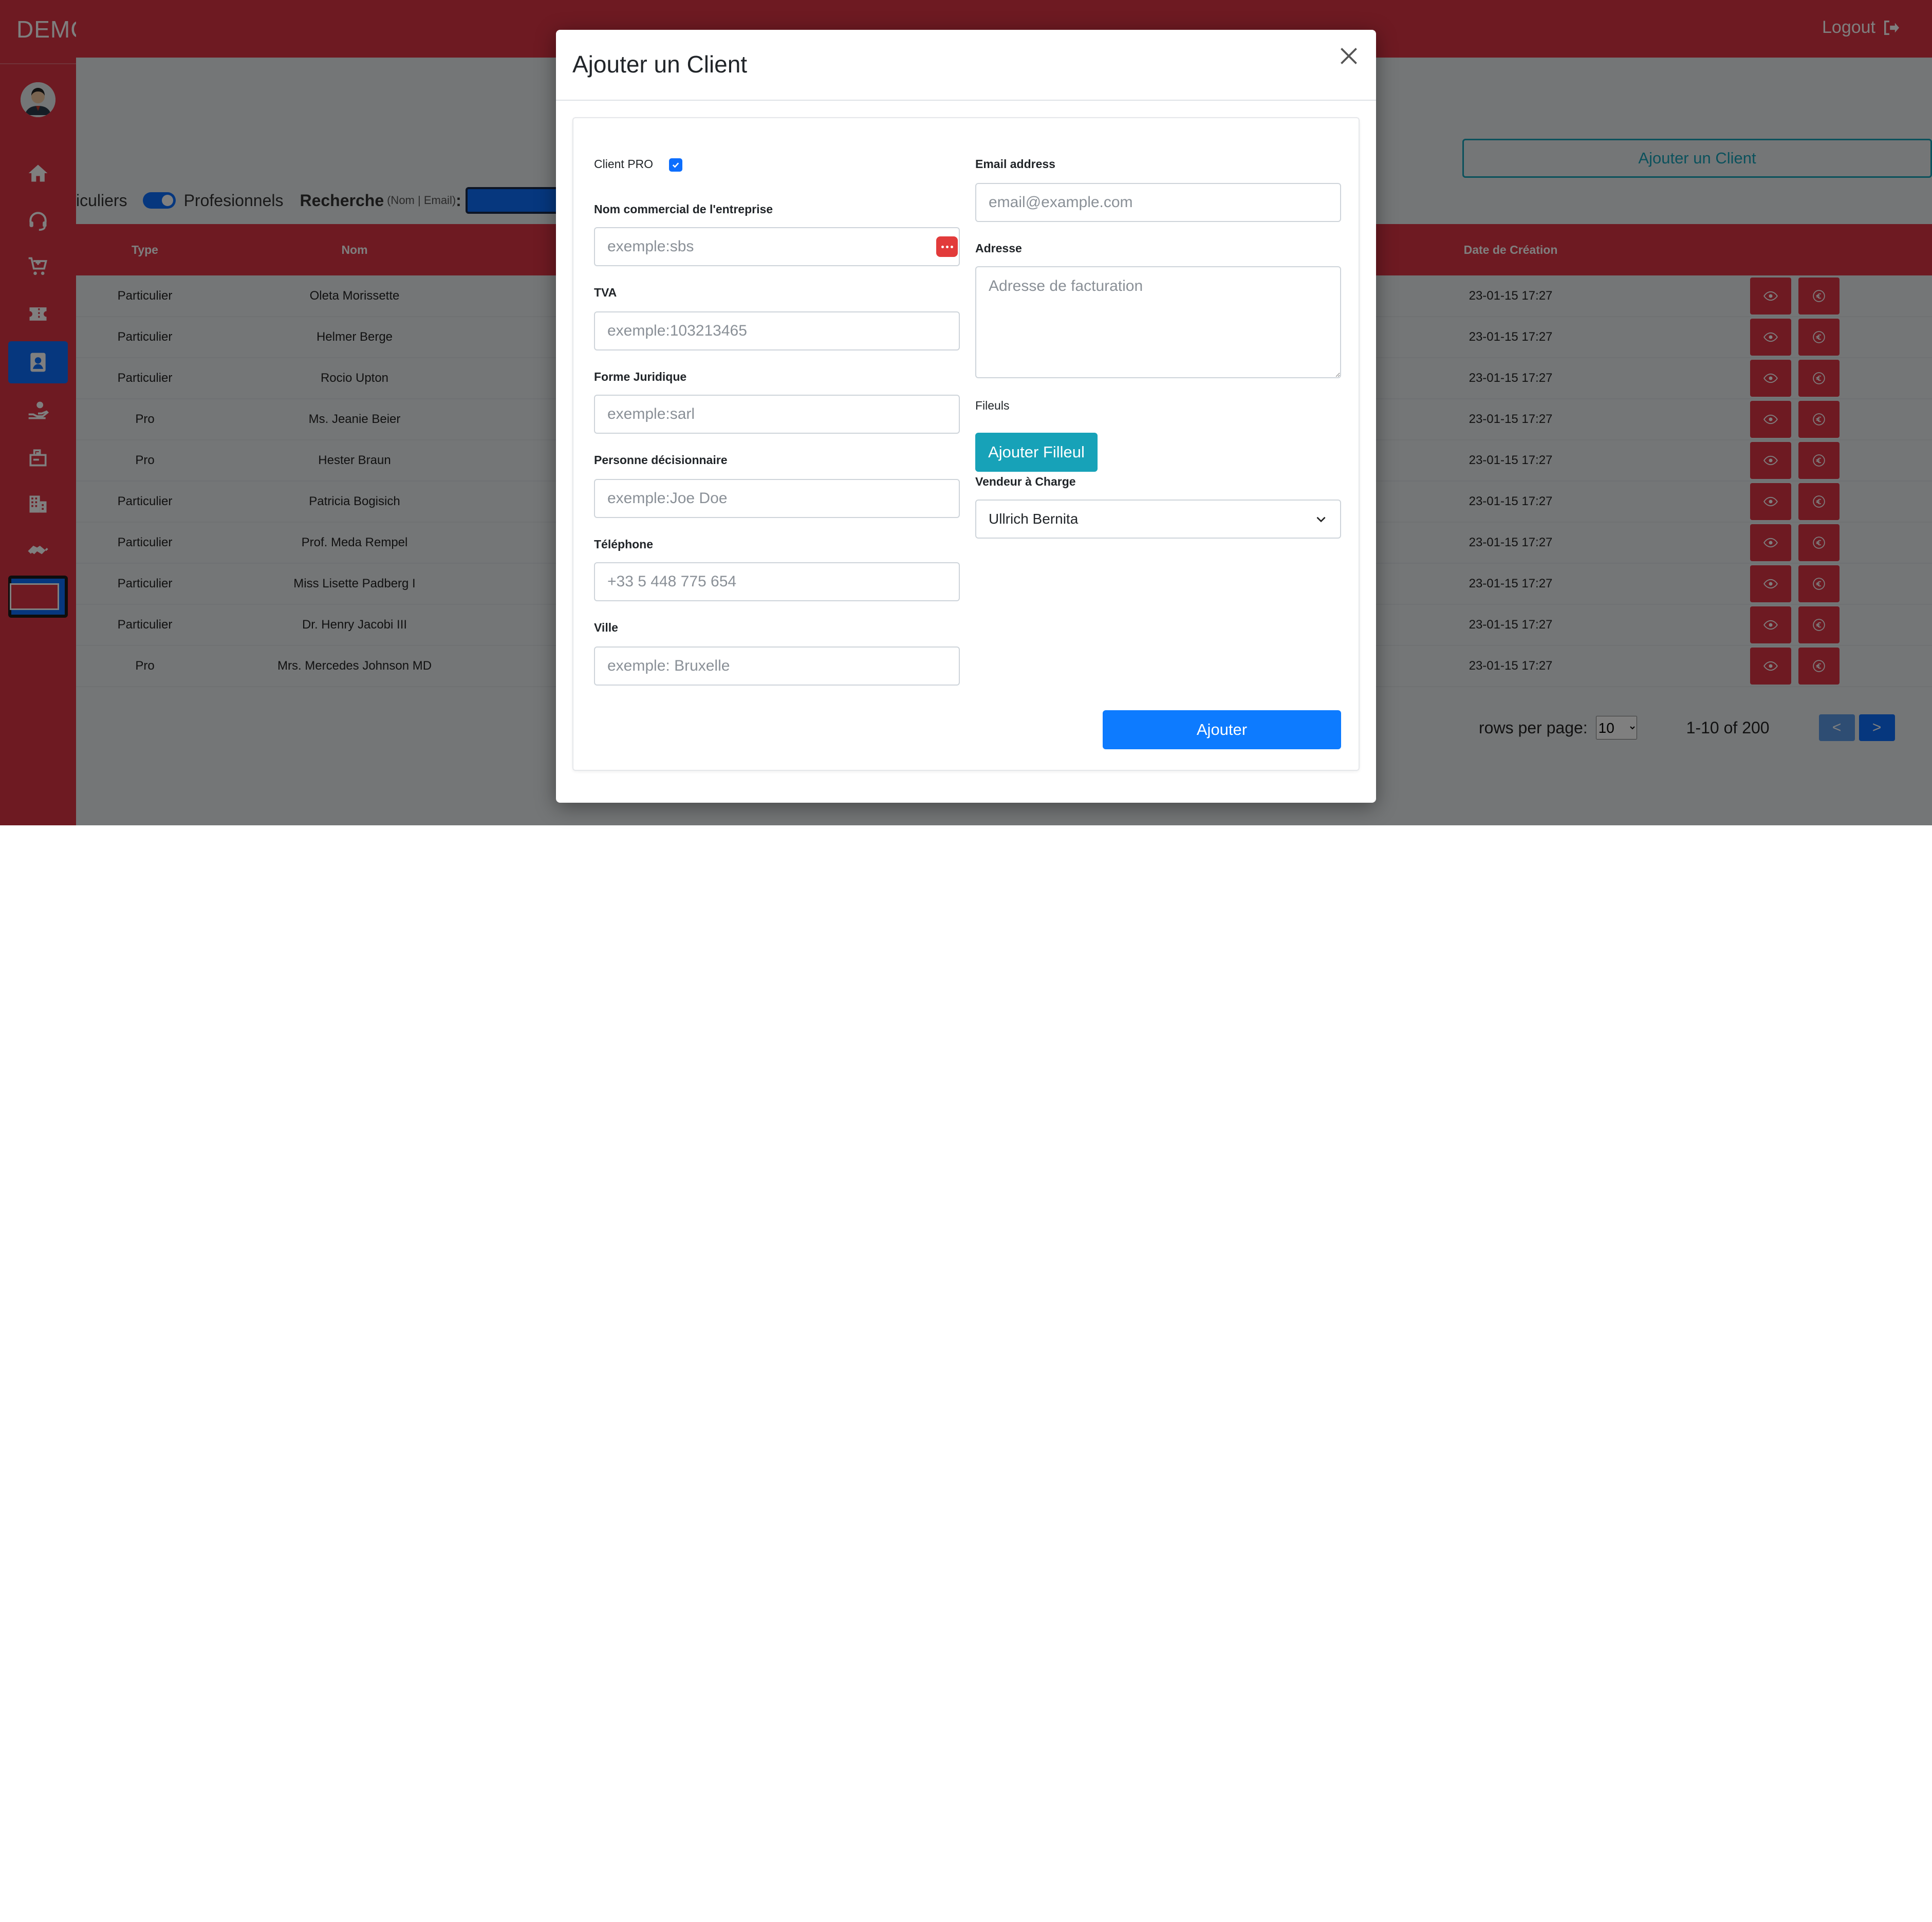 This screenshot has width=1932, height=1922. What do you see at coordinates (966, 65) in the screenshot?
I see `modal-header: Ajouter un Client` at bounding box center [966, 65].